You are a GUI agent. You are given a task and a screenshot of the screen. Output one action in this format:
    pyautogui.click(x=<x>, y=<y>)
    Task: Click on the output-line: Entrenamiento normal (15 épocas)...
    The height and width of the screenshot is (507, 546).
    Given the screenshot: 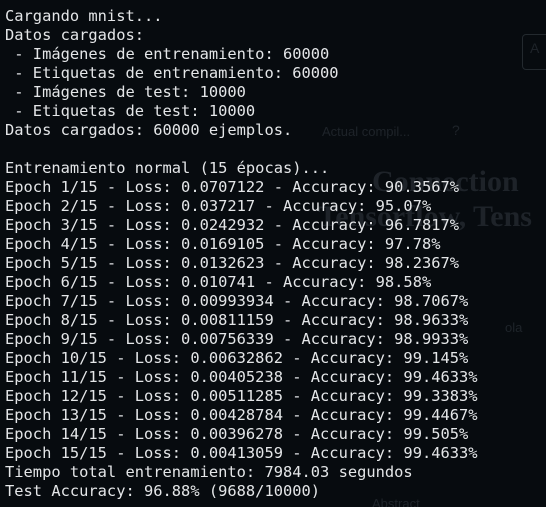 What is the action you would take?
    pyautogui.click(x=167, y=168)
    